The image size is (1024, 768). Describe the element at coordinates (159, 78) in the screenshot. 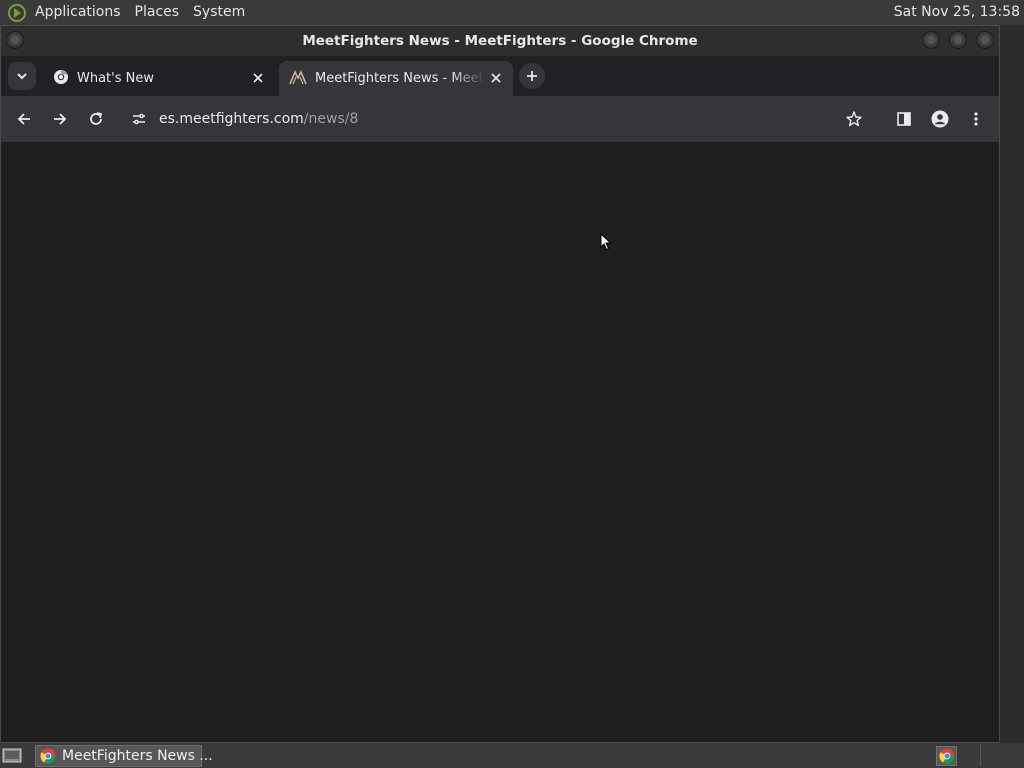

I see `tab-whats-new: What's New` at that location.